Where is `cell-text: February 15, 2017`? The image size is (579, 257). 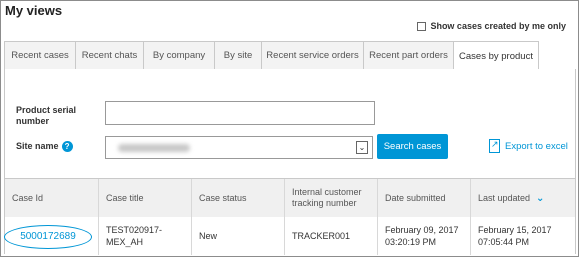
cell-text: February 15, 2017 is located at coordinates (515, 230).